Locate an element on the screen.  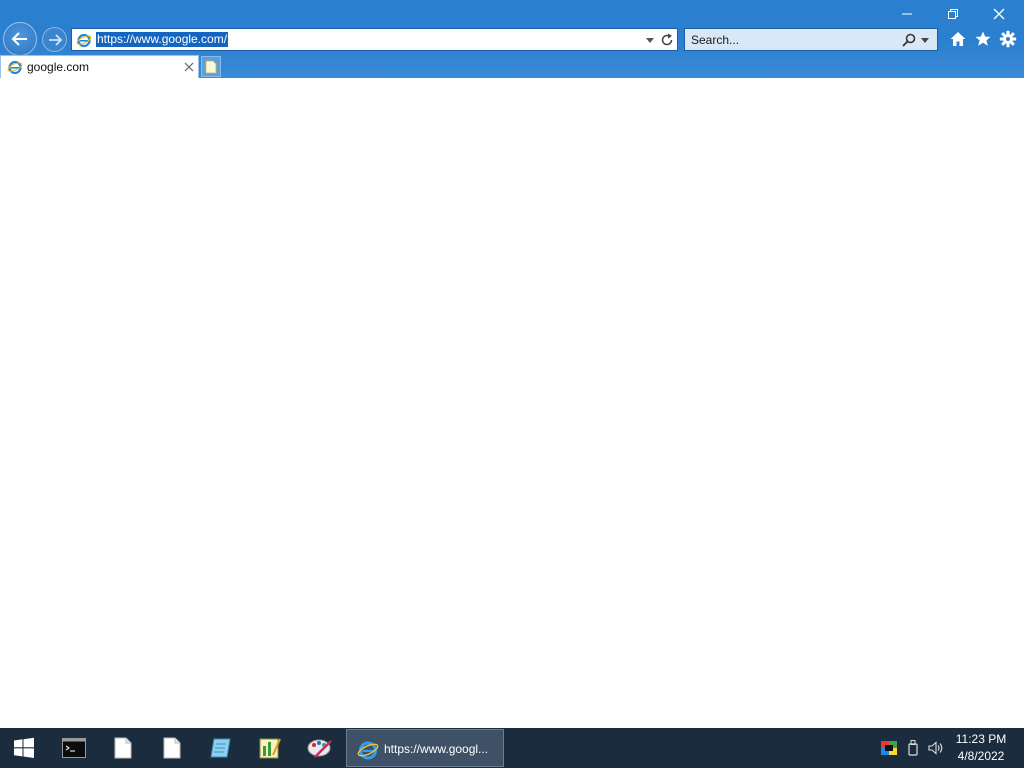
taskbar: https://www.googl... 11:23 PM 4/8/2022 is located at coordinates (512, 748).